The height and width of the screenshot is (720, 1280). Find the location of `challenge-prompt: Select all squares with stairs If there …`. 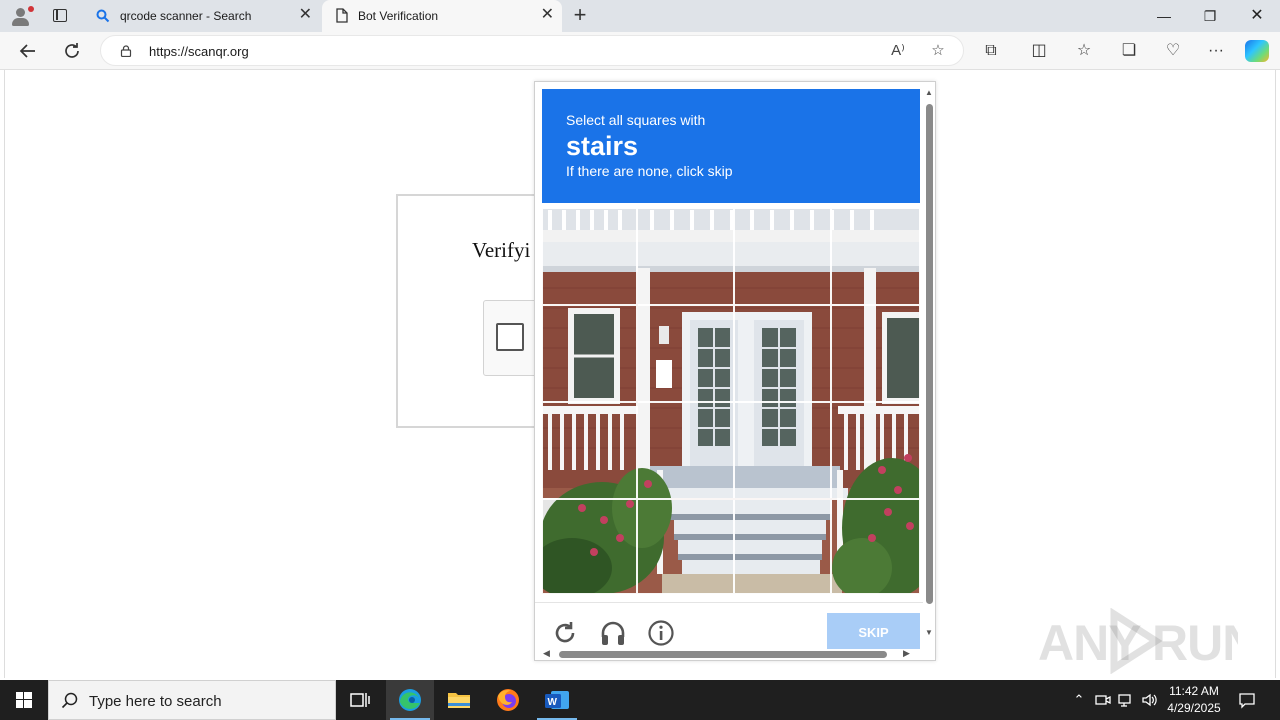

challenge-prompt: Select all squares with stairs If there … is located at coordinates (731, 146).